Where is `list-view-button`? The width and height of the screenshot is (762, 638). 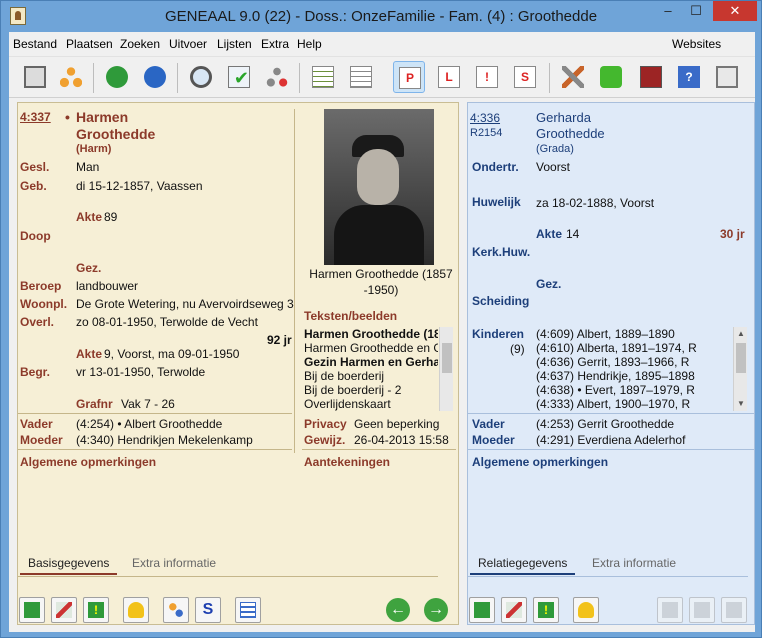
list-view-button is located at coordinates (248, 610).